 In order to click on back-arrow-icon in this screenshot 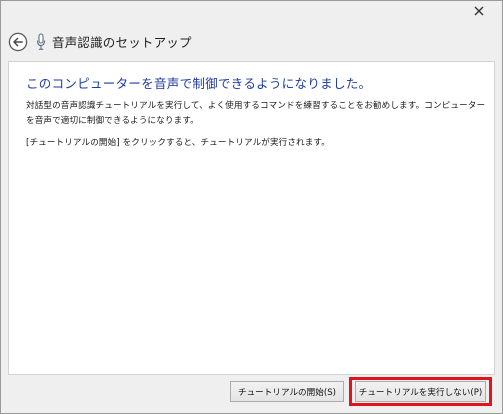, I will do `click(18, 42)`.